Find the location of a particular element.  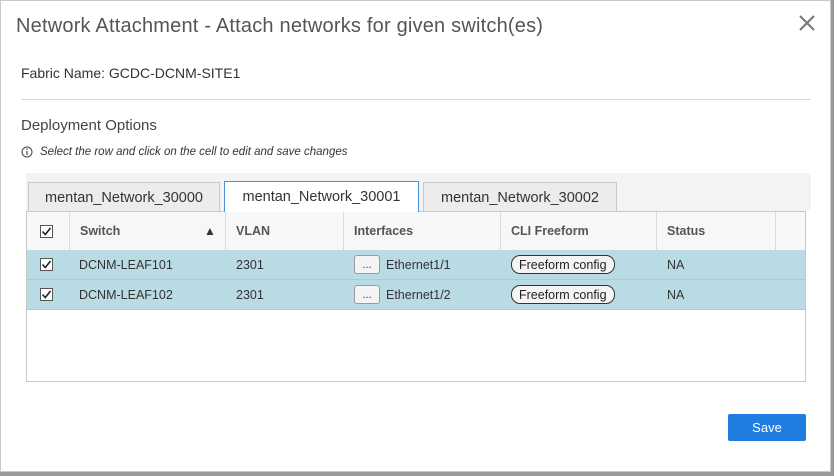

interfaces-cell: ... Ethernet1/1 is located at coordinates (402, 264).